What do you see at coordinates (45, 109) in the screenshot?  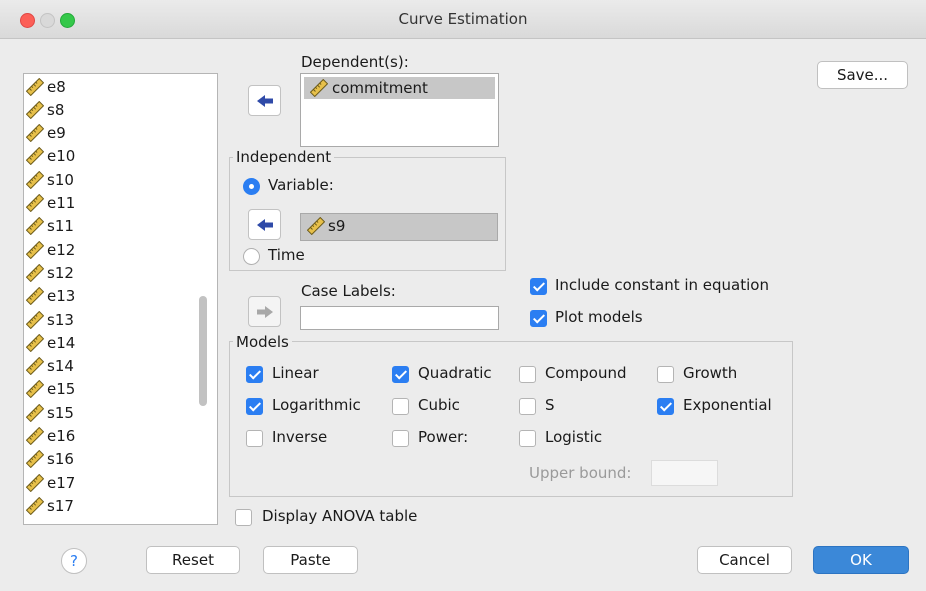 I see `variable-list-item: s8` at bounding box center [45, 109].